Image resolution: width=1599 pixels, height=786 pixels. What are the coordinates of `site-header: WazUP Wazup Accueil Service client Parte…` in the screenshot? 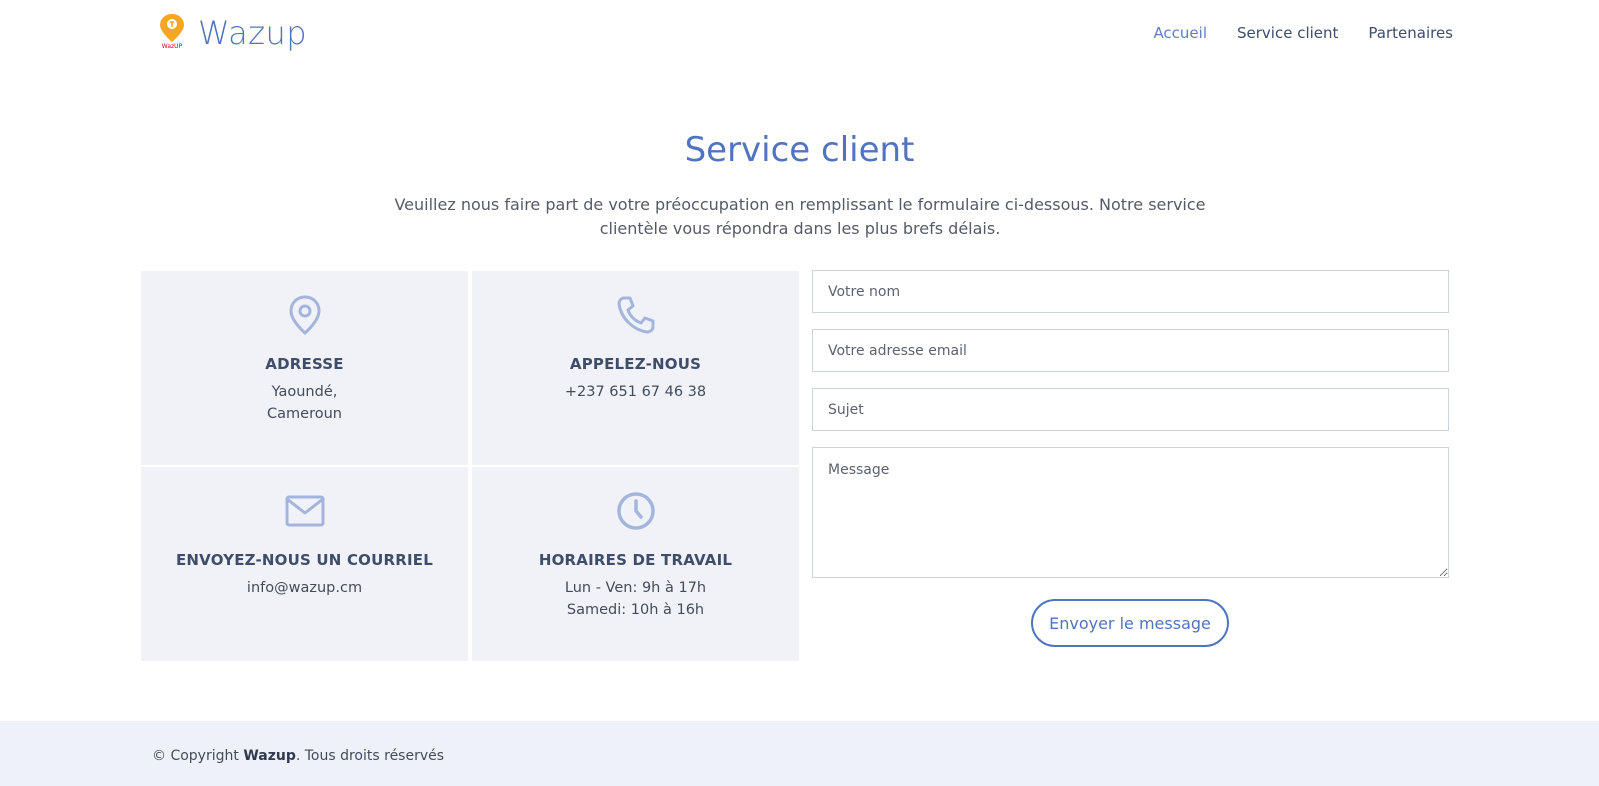 It's located at (799, 35).